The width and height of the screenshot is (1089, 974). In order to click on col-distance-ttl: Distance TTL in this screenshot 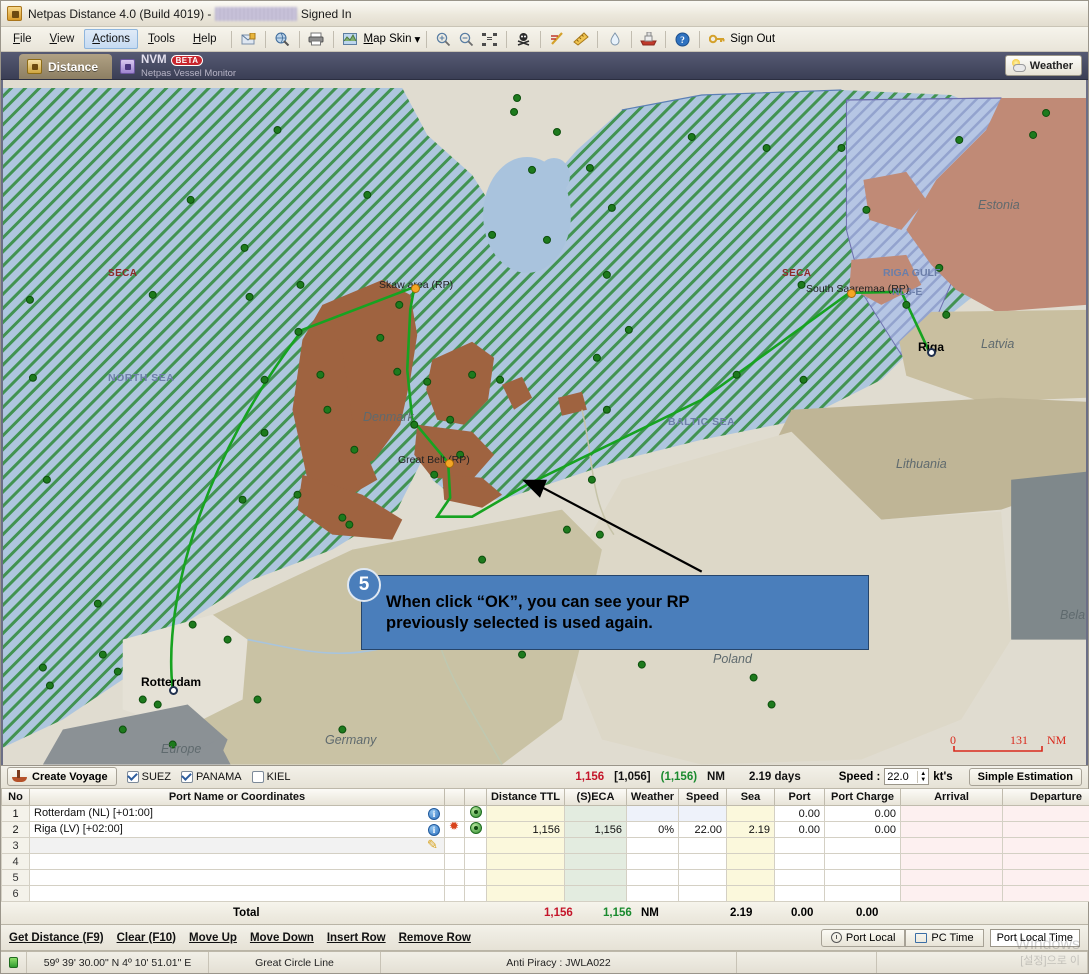, I will do `click(525, 797)`.